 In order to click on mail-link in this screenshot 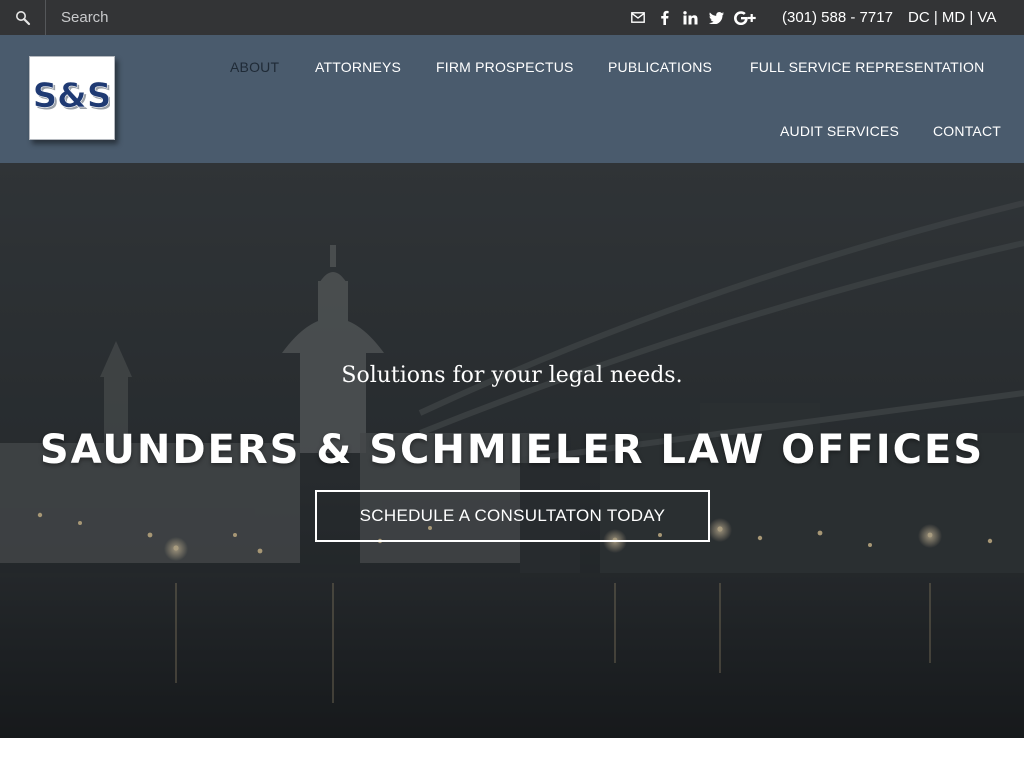, I will do `click(638, 17)`.